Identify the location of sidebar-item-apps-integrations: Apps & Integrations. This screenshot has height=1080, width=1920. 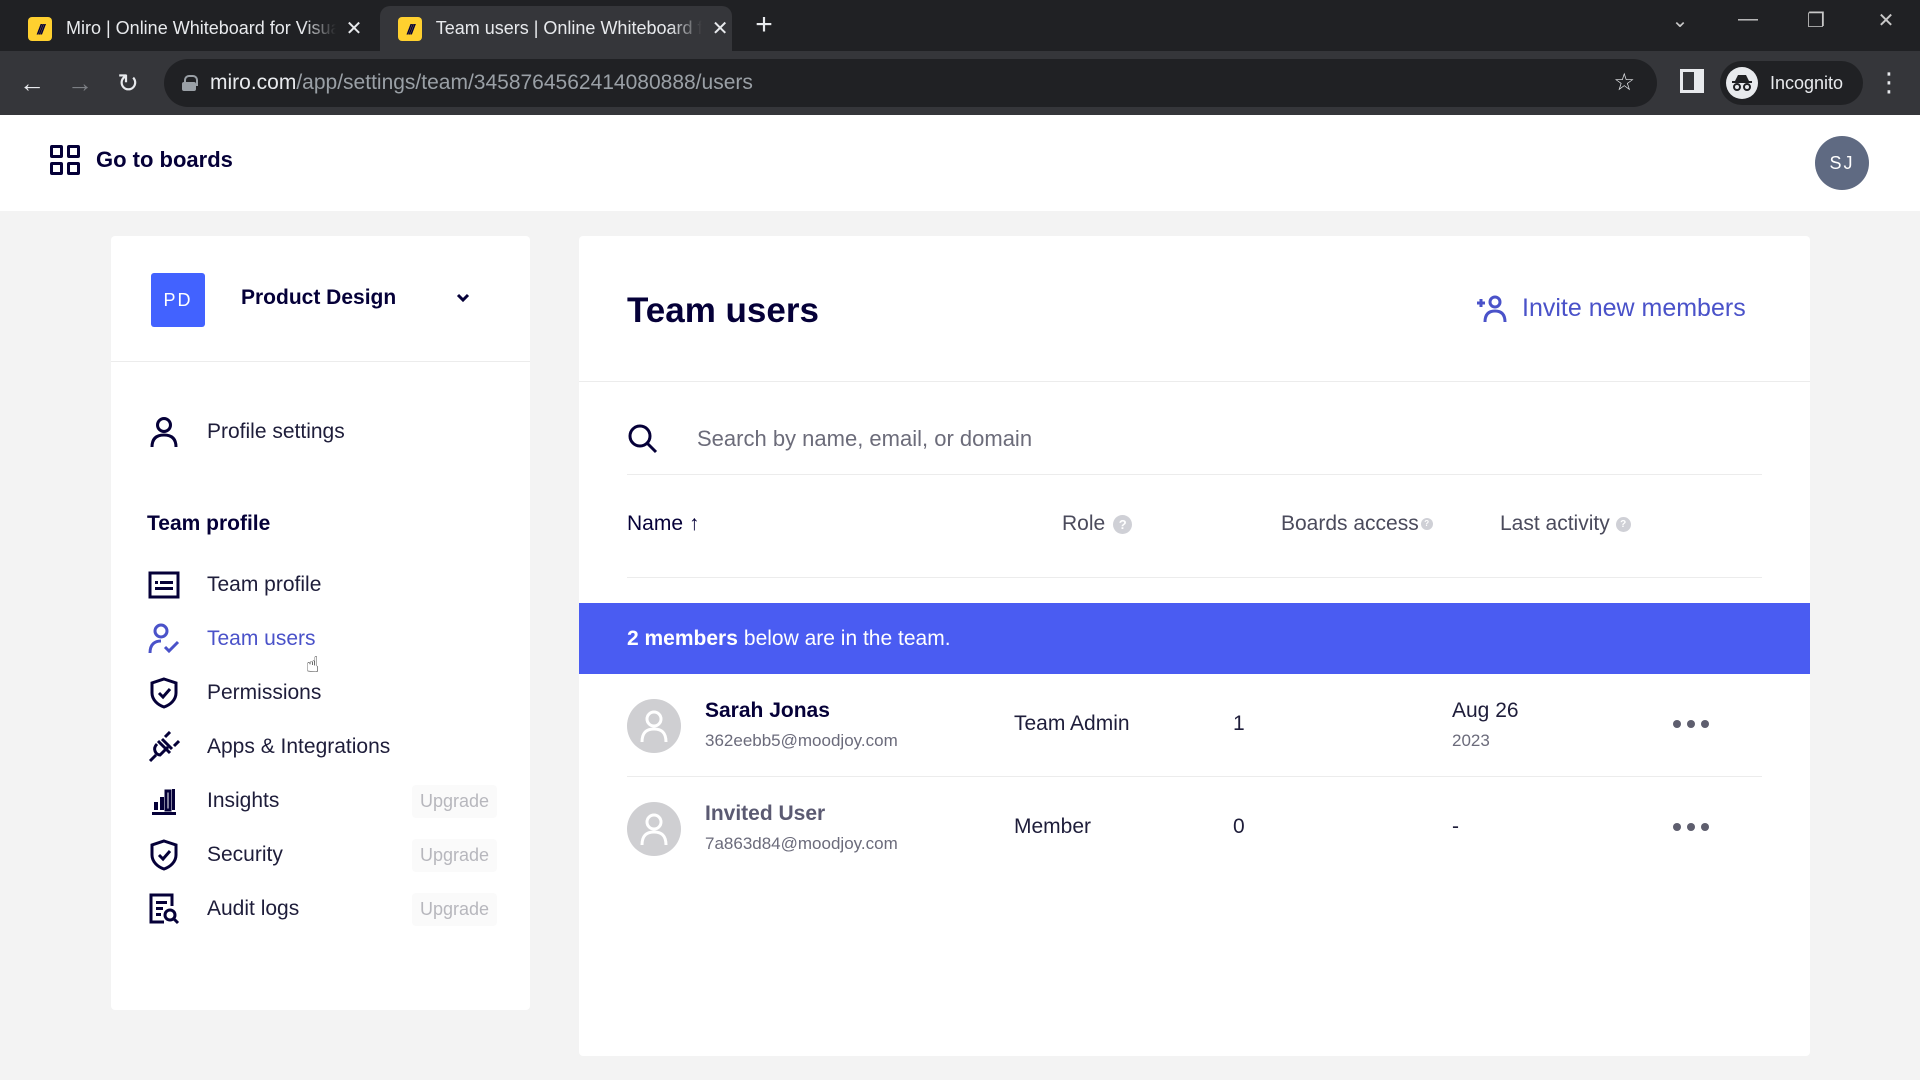
(322, 747).